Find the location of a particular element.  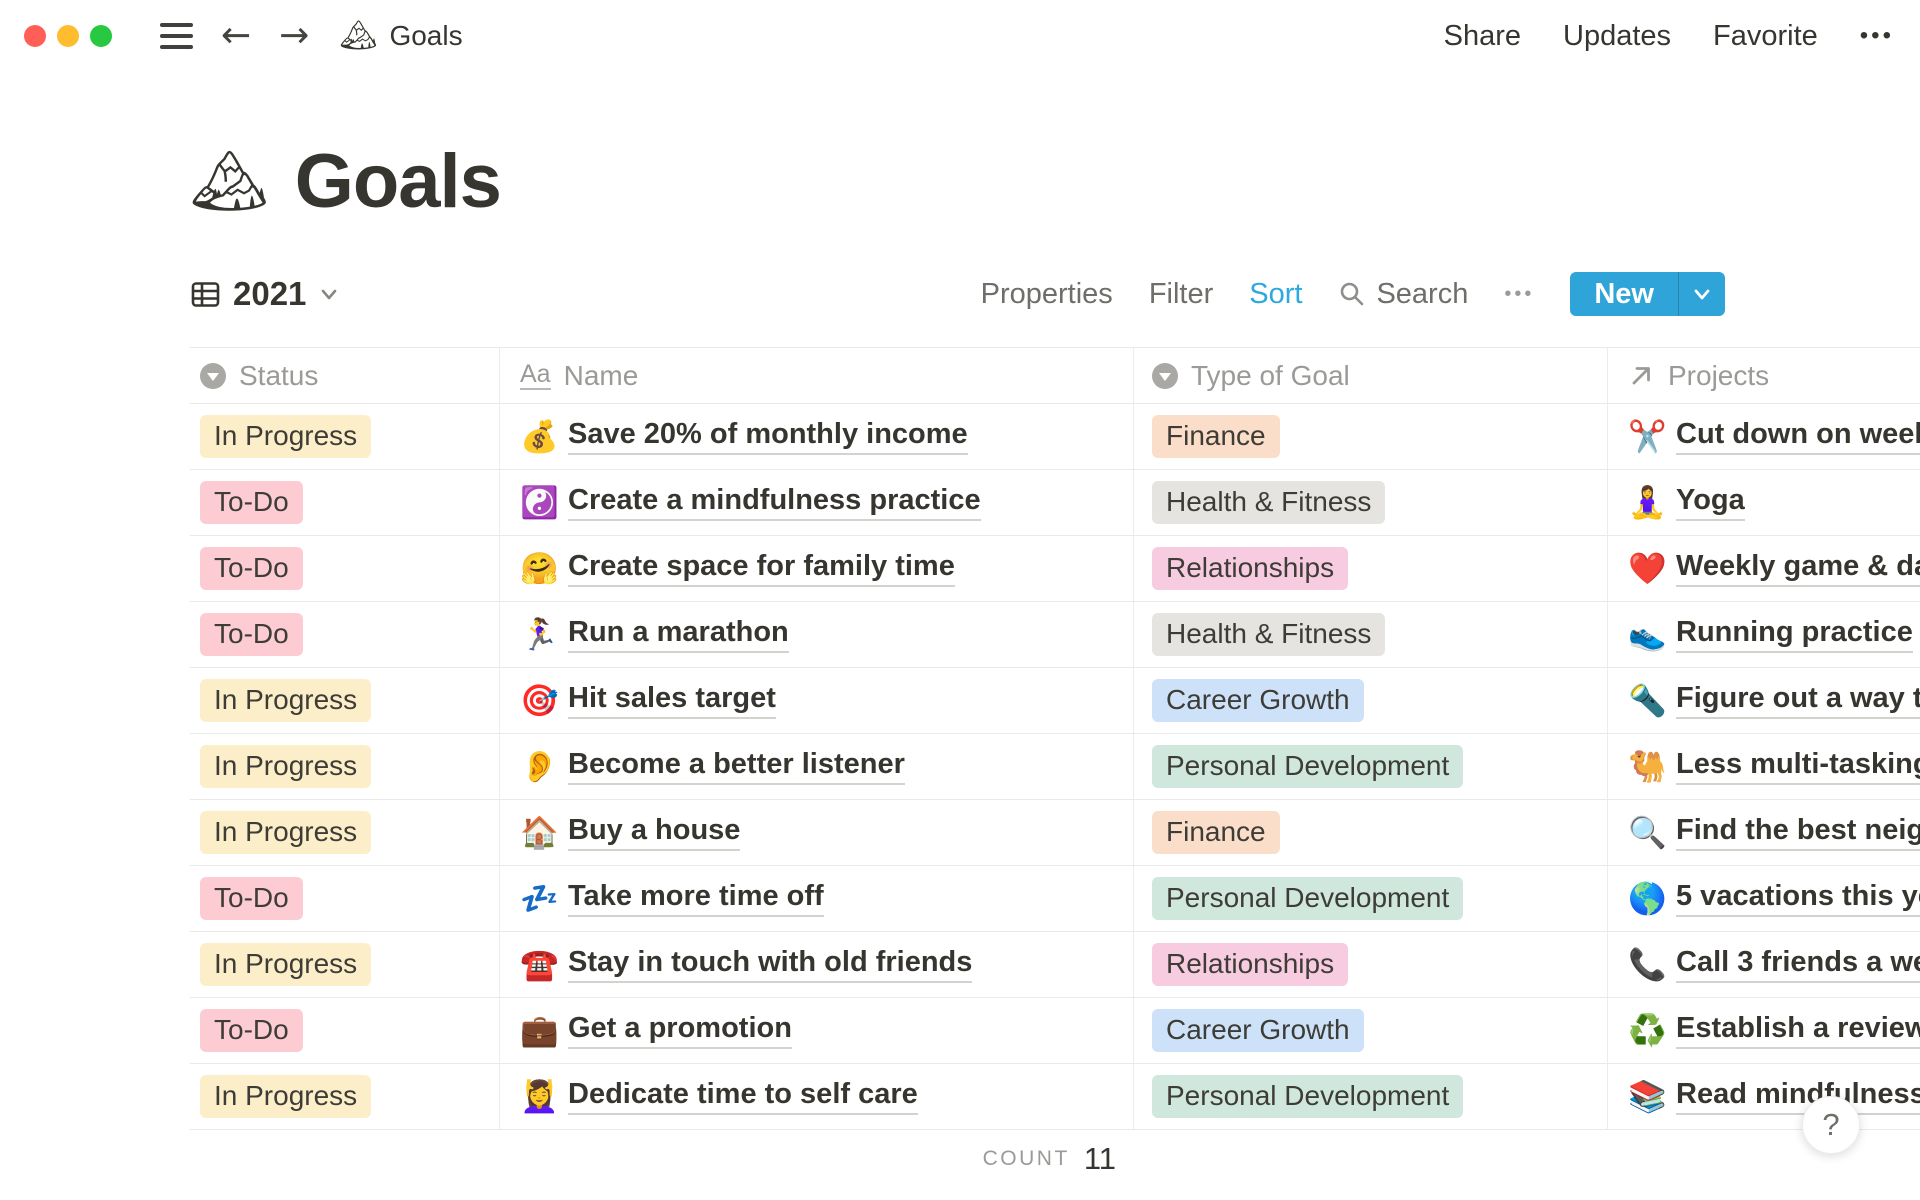

column-header-status: Status is located at coordinates (345, 375).